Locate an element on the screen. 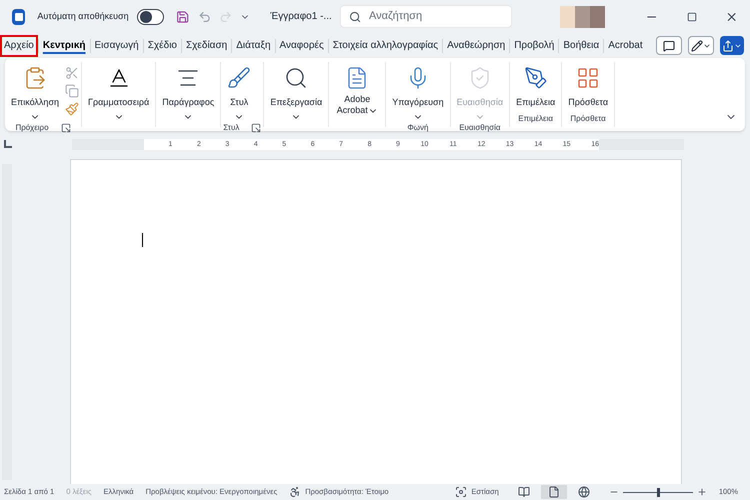 The width and height of the screenshot is (750, 500). grid-icon is located at coordinates (588, 78).